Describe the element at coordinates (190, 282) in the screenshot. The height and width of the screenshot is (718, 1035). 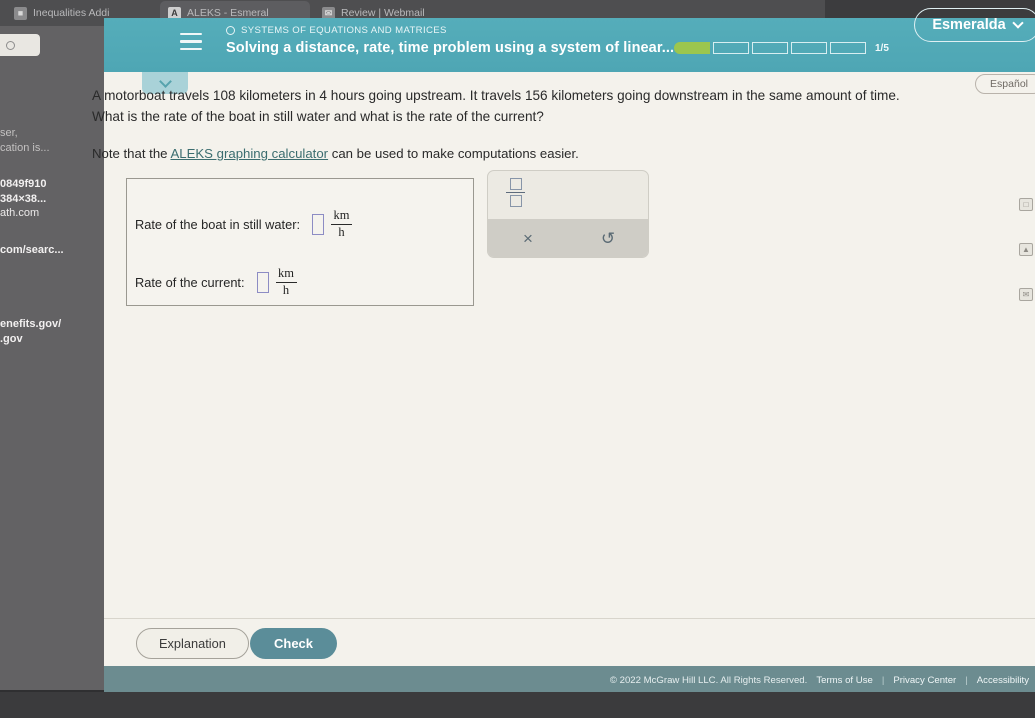
I see `answer-label: Rate of the current:` at that location.